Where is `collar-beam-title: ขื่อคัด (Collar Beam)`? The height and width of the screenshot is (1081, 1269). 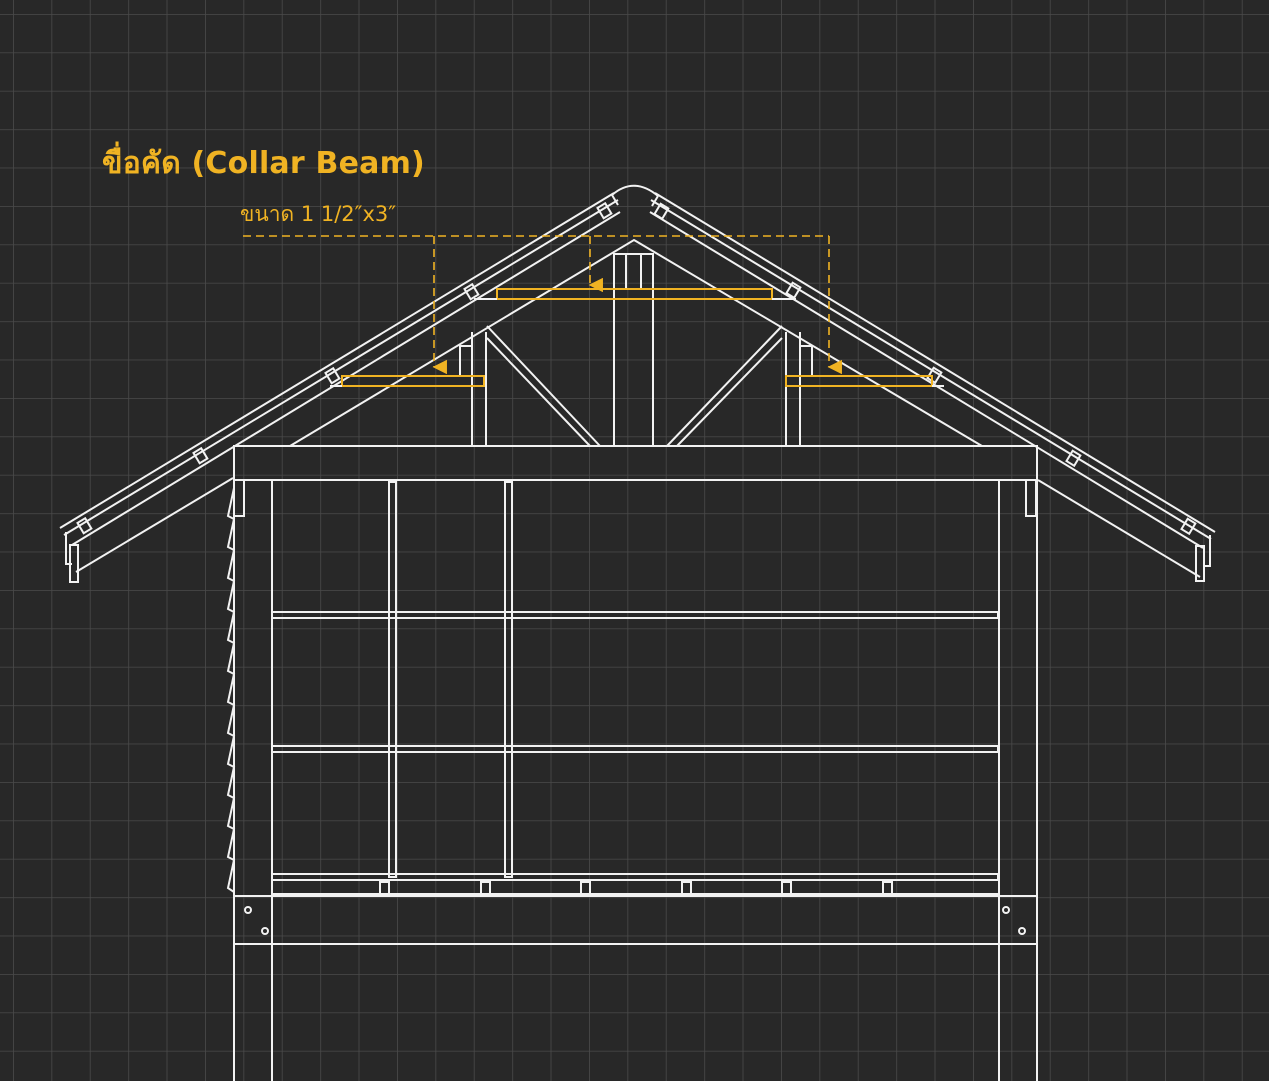
collar-beam-title: ขื่อคัด (Collar Beam) is located at coordinates (263, 163).